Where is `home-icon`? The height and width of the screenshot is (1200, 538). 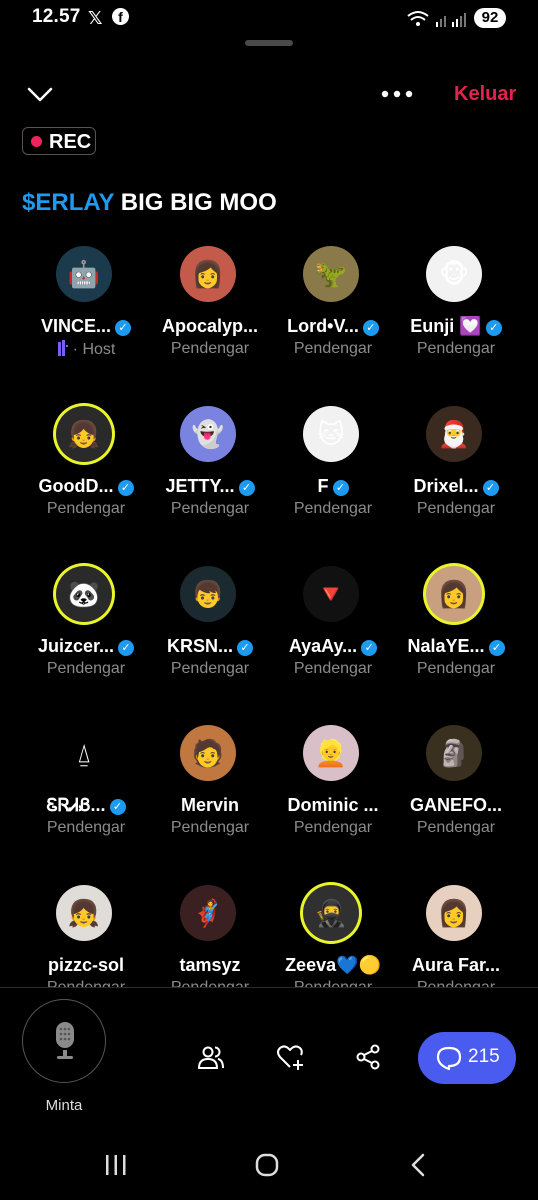 home-icon is located at coordinates (267, 1165).